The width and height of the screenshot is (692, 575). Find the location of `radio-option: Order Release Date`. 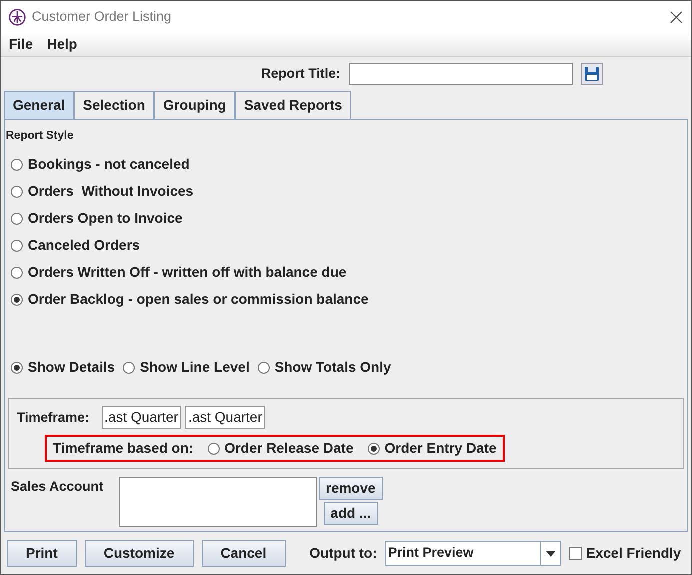

radio-option: Order Release Date is located at coordinates (281, 449).